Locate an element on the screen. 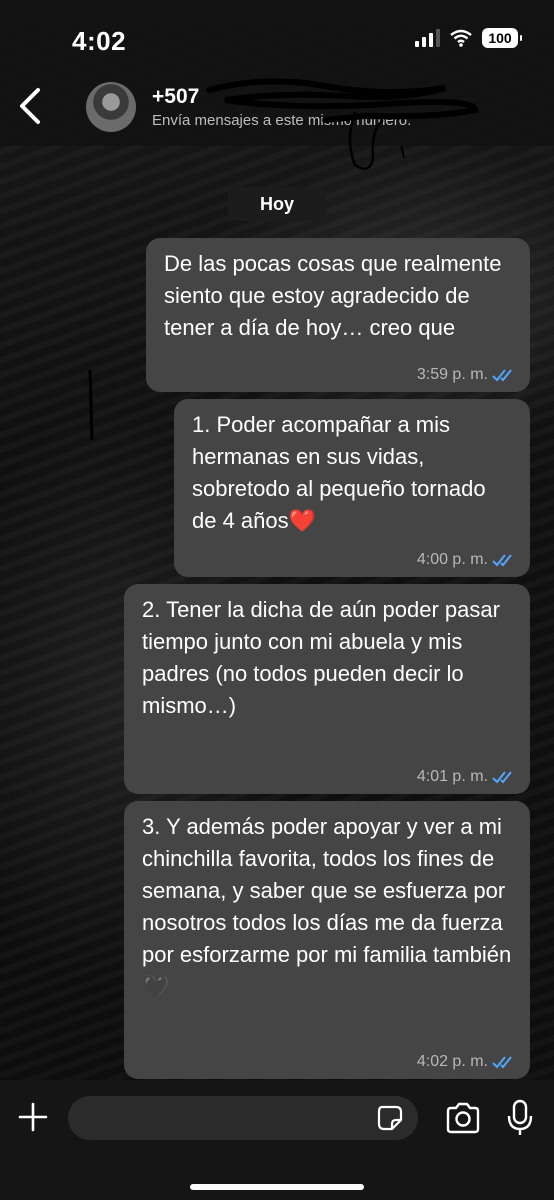 This screenshot has height=1200, width=554. back-chevron-icon is located at coordinates (30, 106).